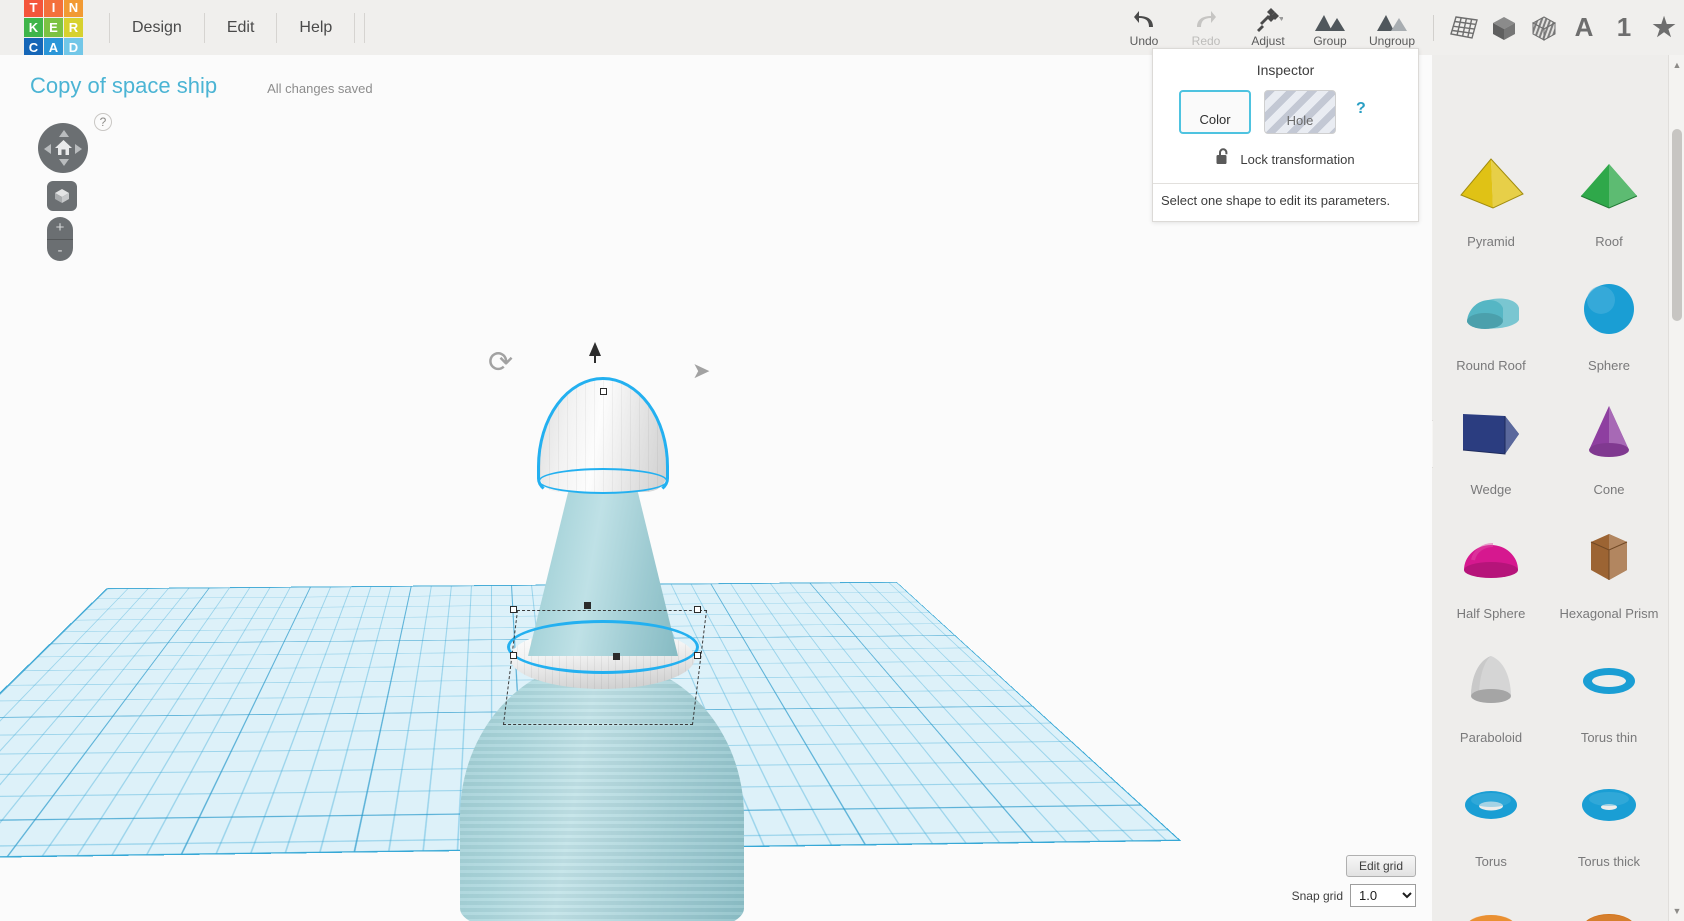 The height and width of the screenshot is (921, 1684). I want to click on resize-handle-top, so click(603, 391).